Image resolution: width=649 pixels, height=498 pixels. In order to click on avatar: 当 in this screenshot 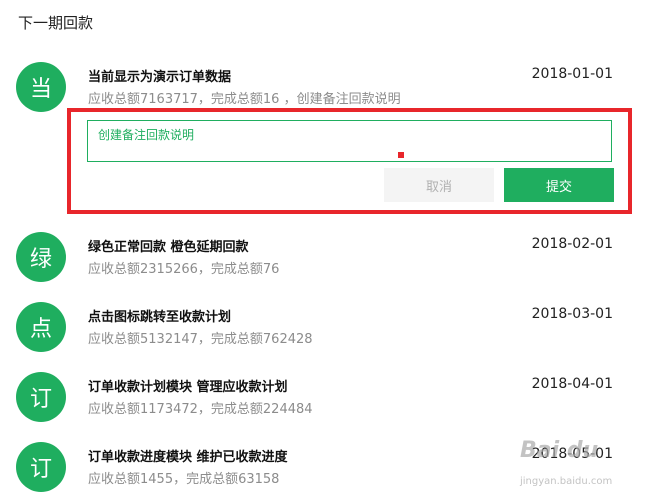, I will do `click(41, 87)`.